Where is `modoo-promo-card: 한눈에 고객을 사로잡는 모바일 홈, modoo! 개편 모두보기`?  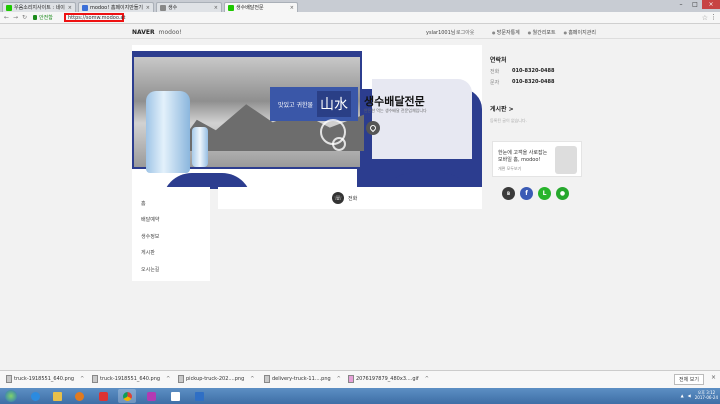
modoo-promo-card: 한눈에 고객을 사로잡는 모바일 홈, modoo! 개편 모두보기 is located at coordinates (537, 159).